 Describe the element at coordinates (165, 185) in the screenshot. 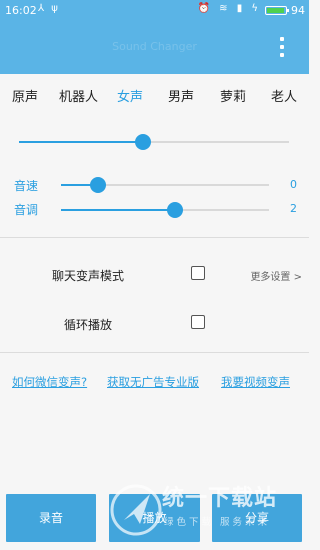

I see `speed-slider` at that location.